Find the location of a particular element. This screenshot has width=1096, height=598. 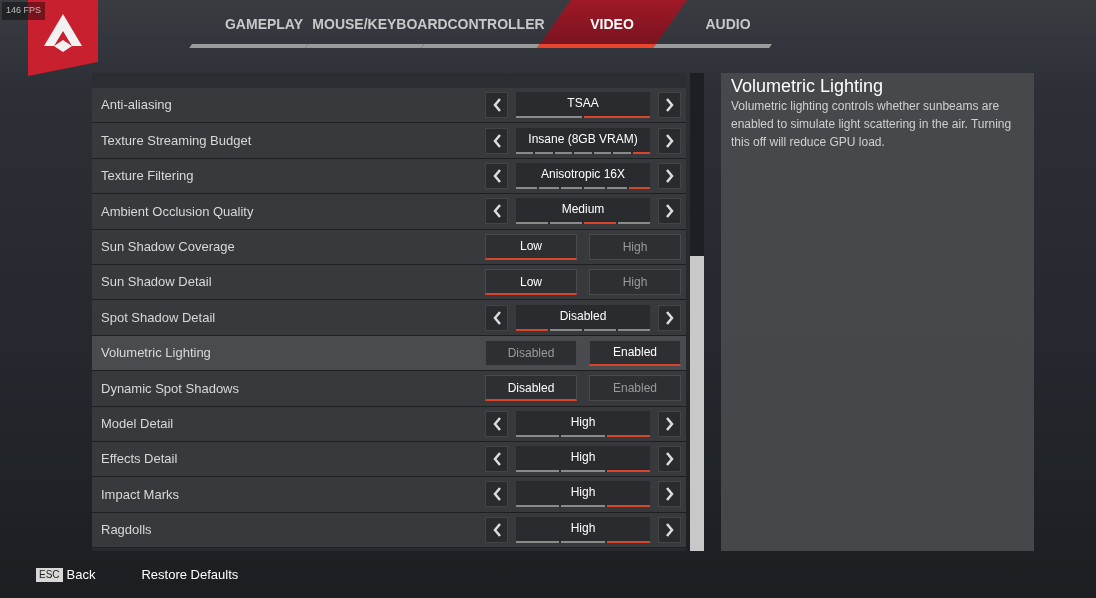

setting-value: Insane (8GB VRAM) is located at coordinates (583, 138).